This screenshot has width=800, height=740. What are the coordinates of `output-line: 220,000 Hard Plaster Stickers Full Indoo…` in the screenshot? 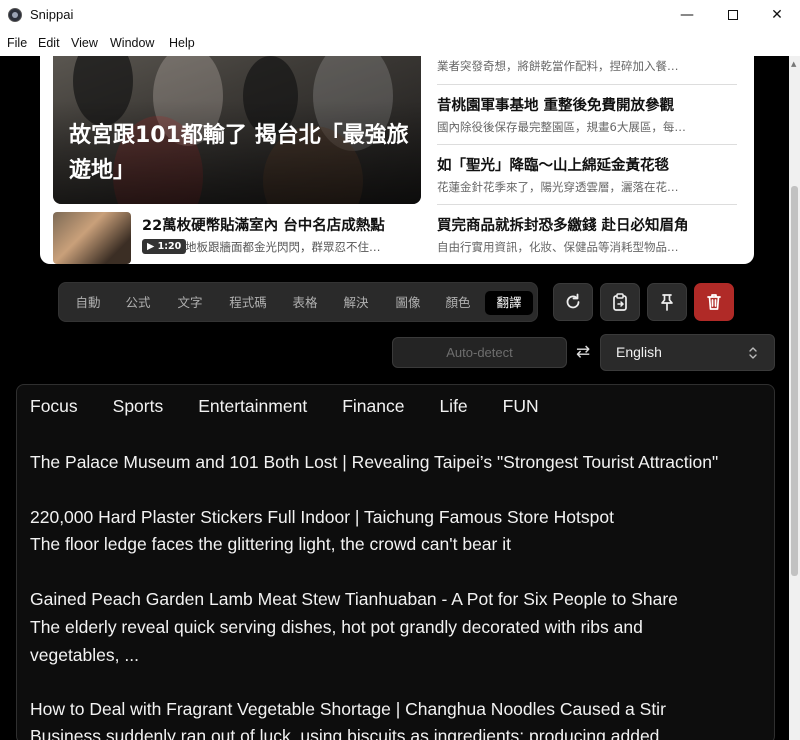 It's located at (322, 517).